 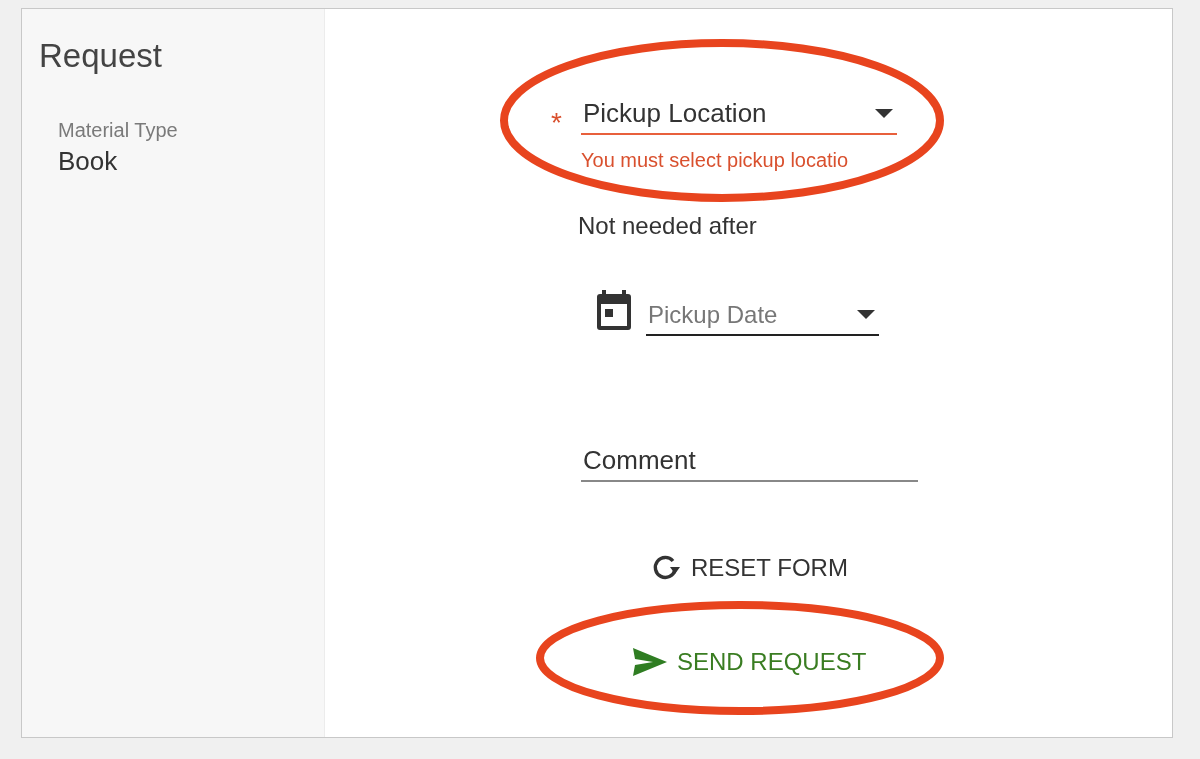 What do you see at coordinates (866, 314) in the screenshot?
I see `caret-icon` at bounding box center [866, 314].